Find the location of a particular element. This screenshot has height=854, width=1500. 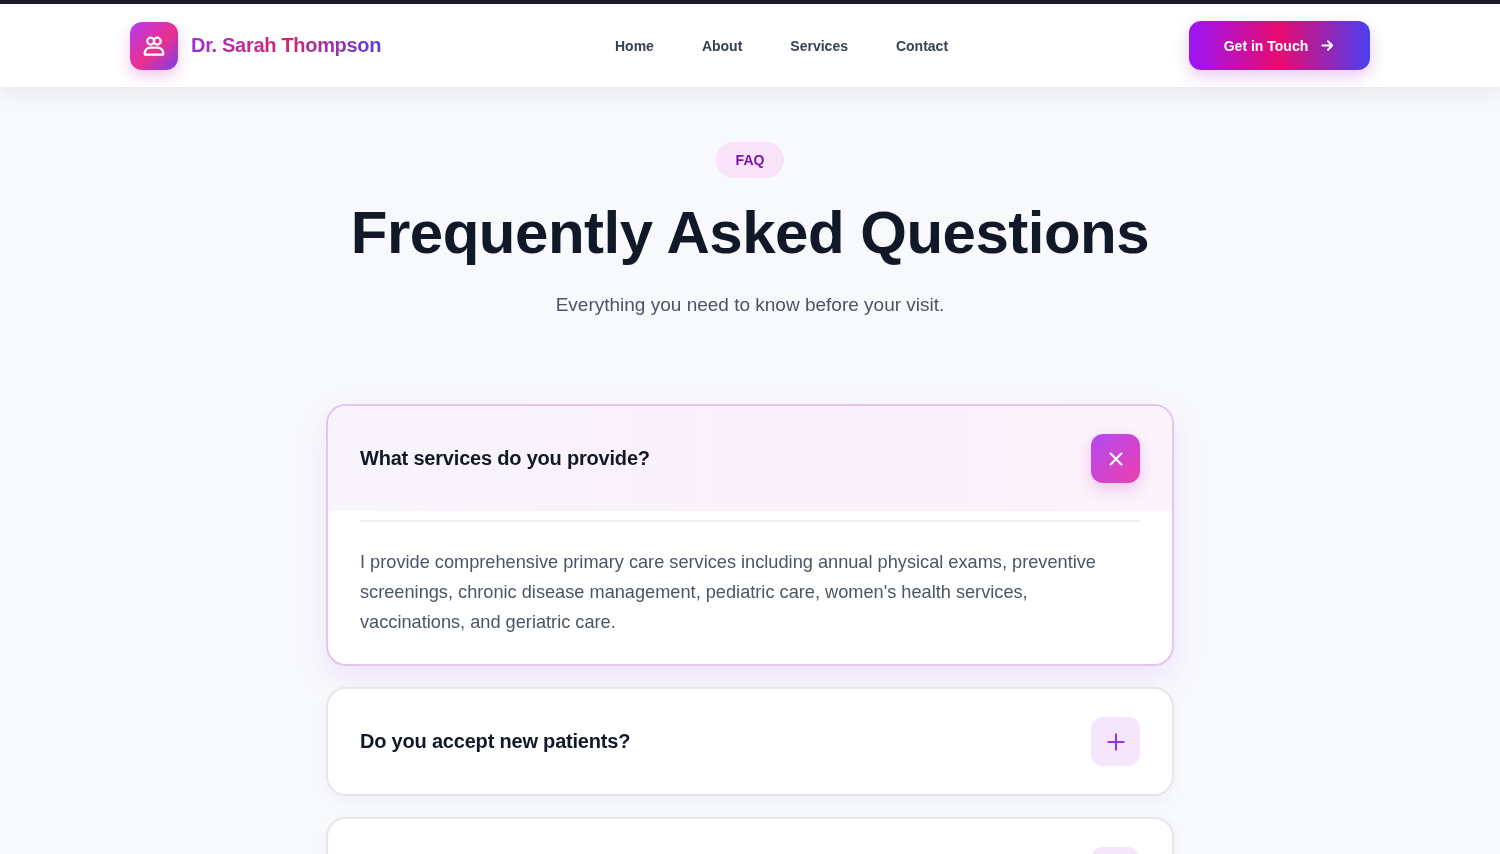

faq-question: Do you accept new patients? is located at coordinates (495, 741).